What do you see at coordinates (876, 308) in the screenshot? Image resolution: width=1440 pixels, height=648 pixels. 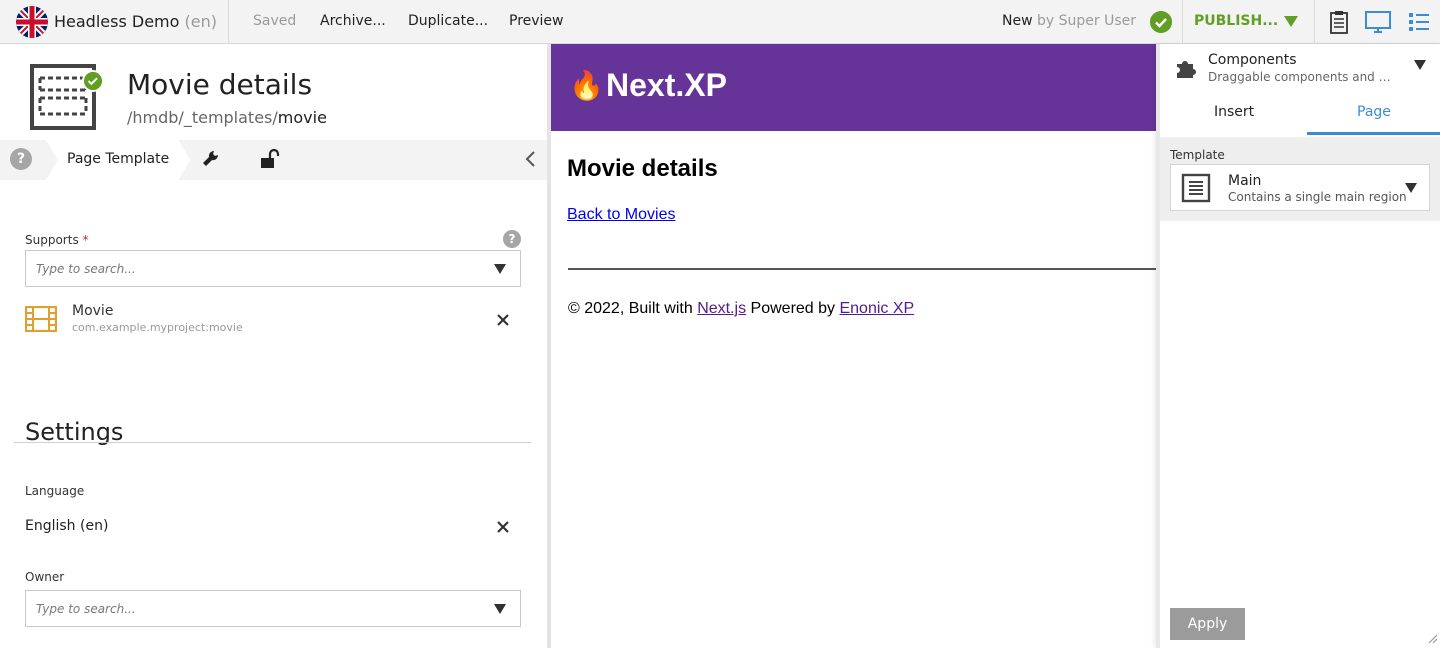 I see `enonic-xp-link: Enonic XP` at bounding box center [876, 308].